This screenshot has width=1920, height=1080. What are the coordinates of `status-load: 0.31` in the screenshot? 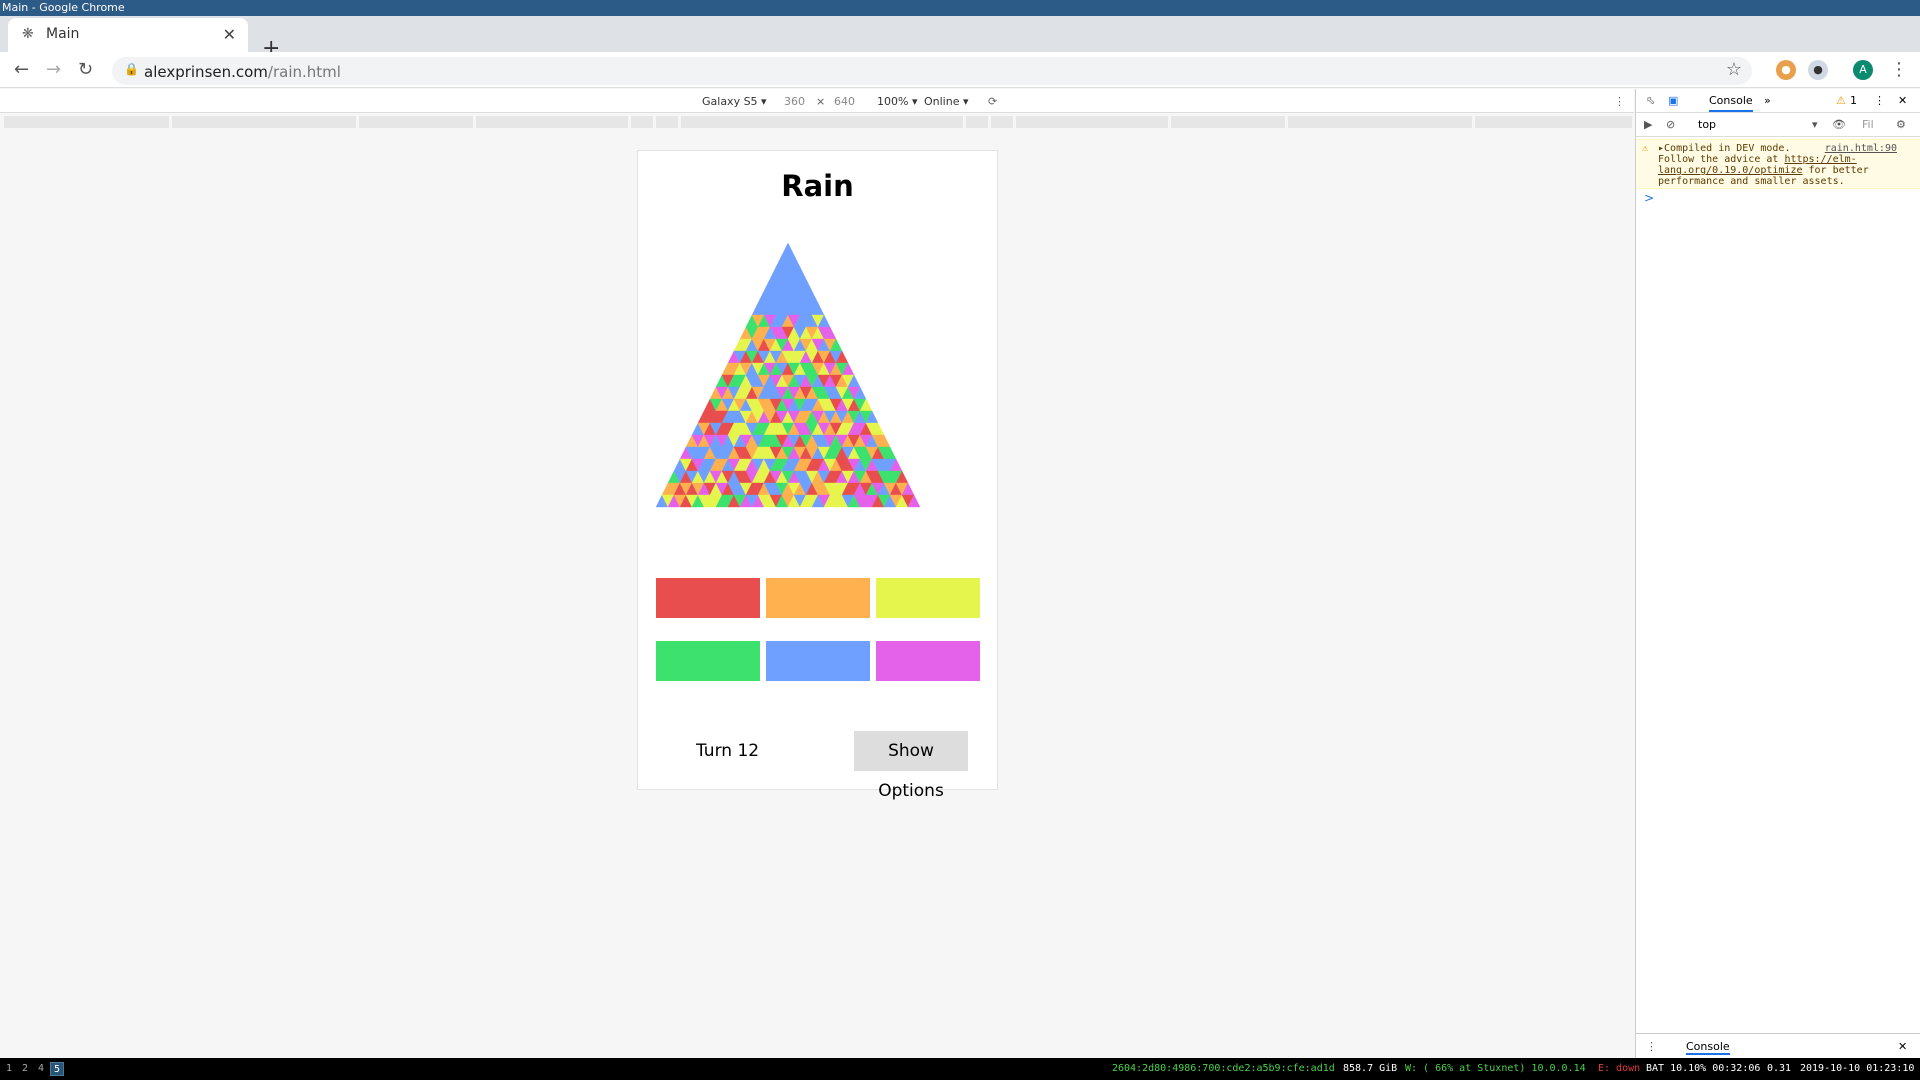 It's located at (1779, 1068).